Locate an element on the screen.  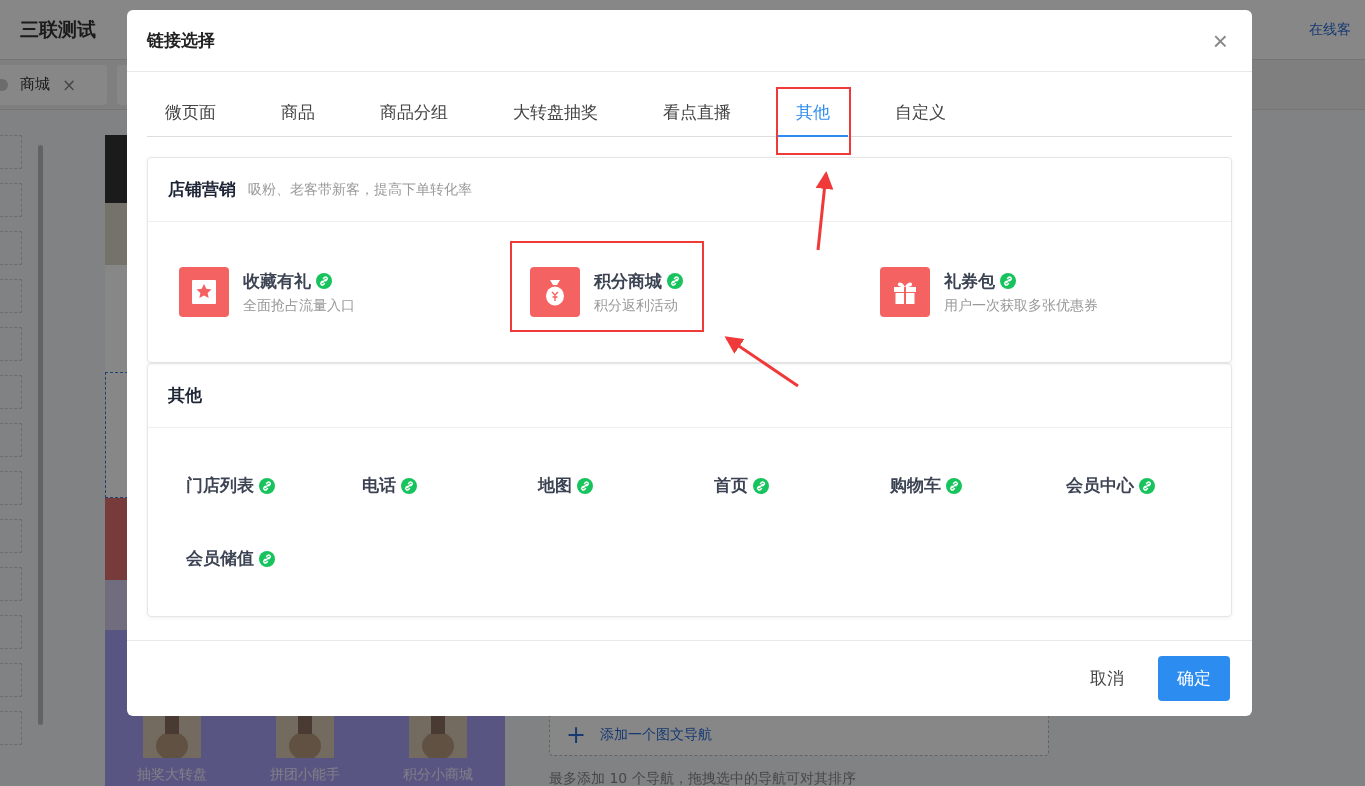
option-description: 全面抢占流量入口 is located at coordinates (299, 305).